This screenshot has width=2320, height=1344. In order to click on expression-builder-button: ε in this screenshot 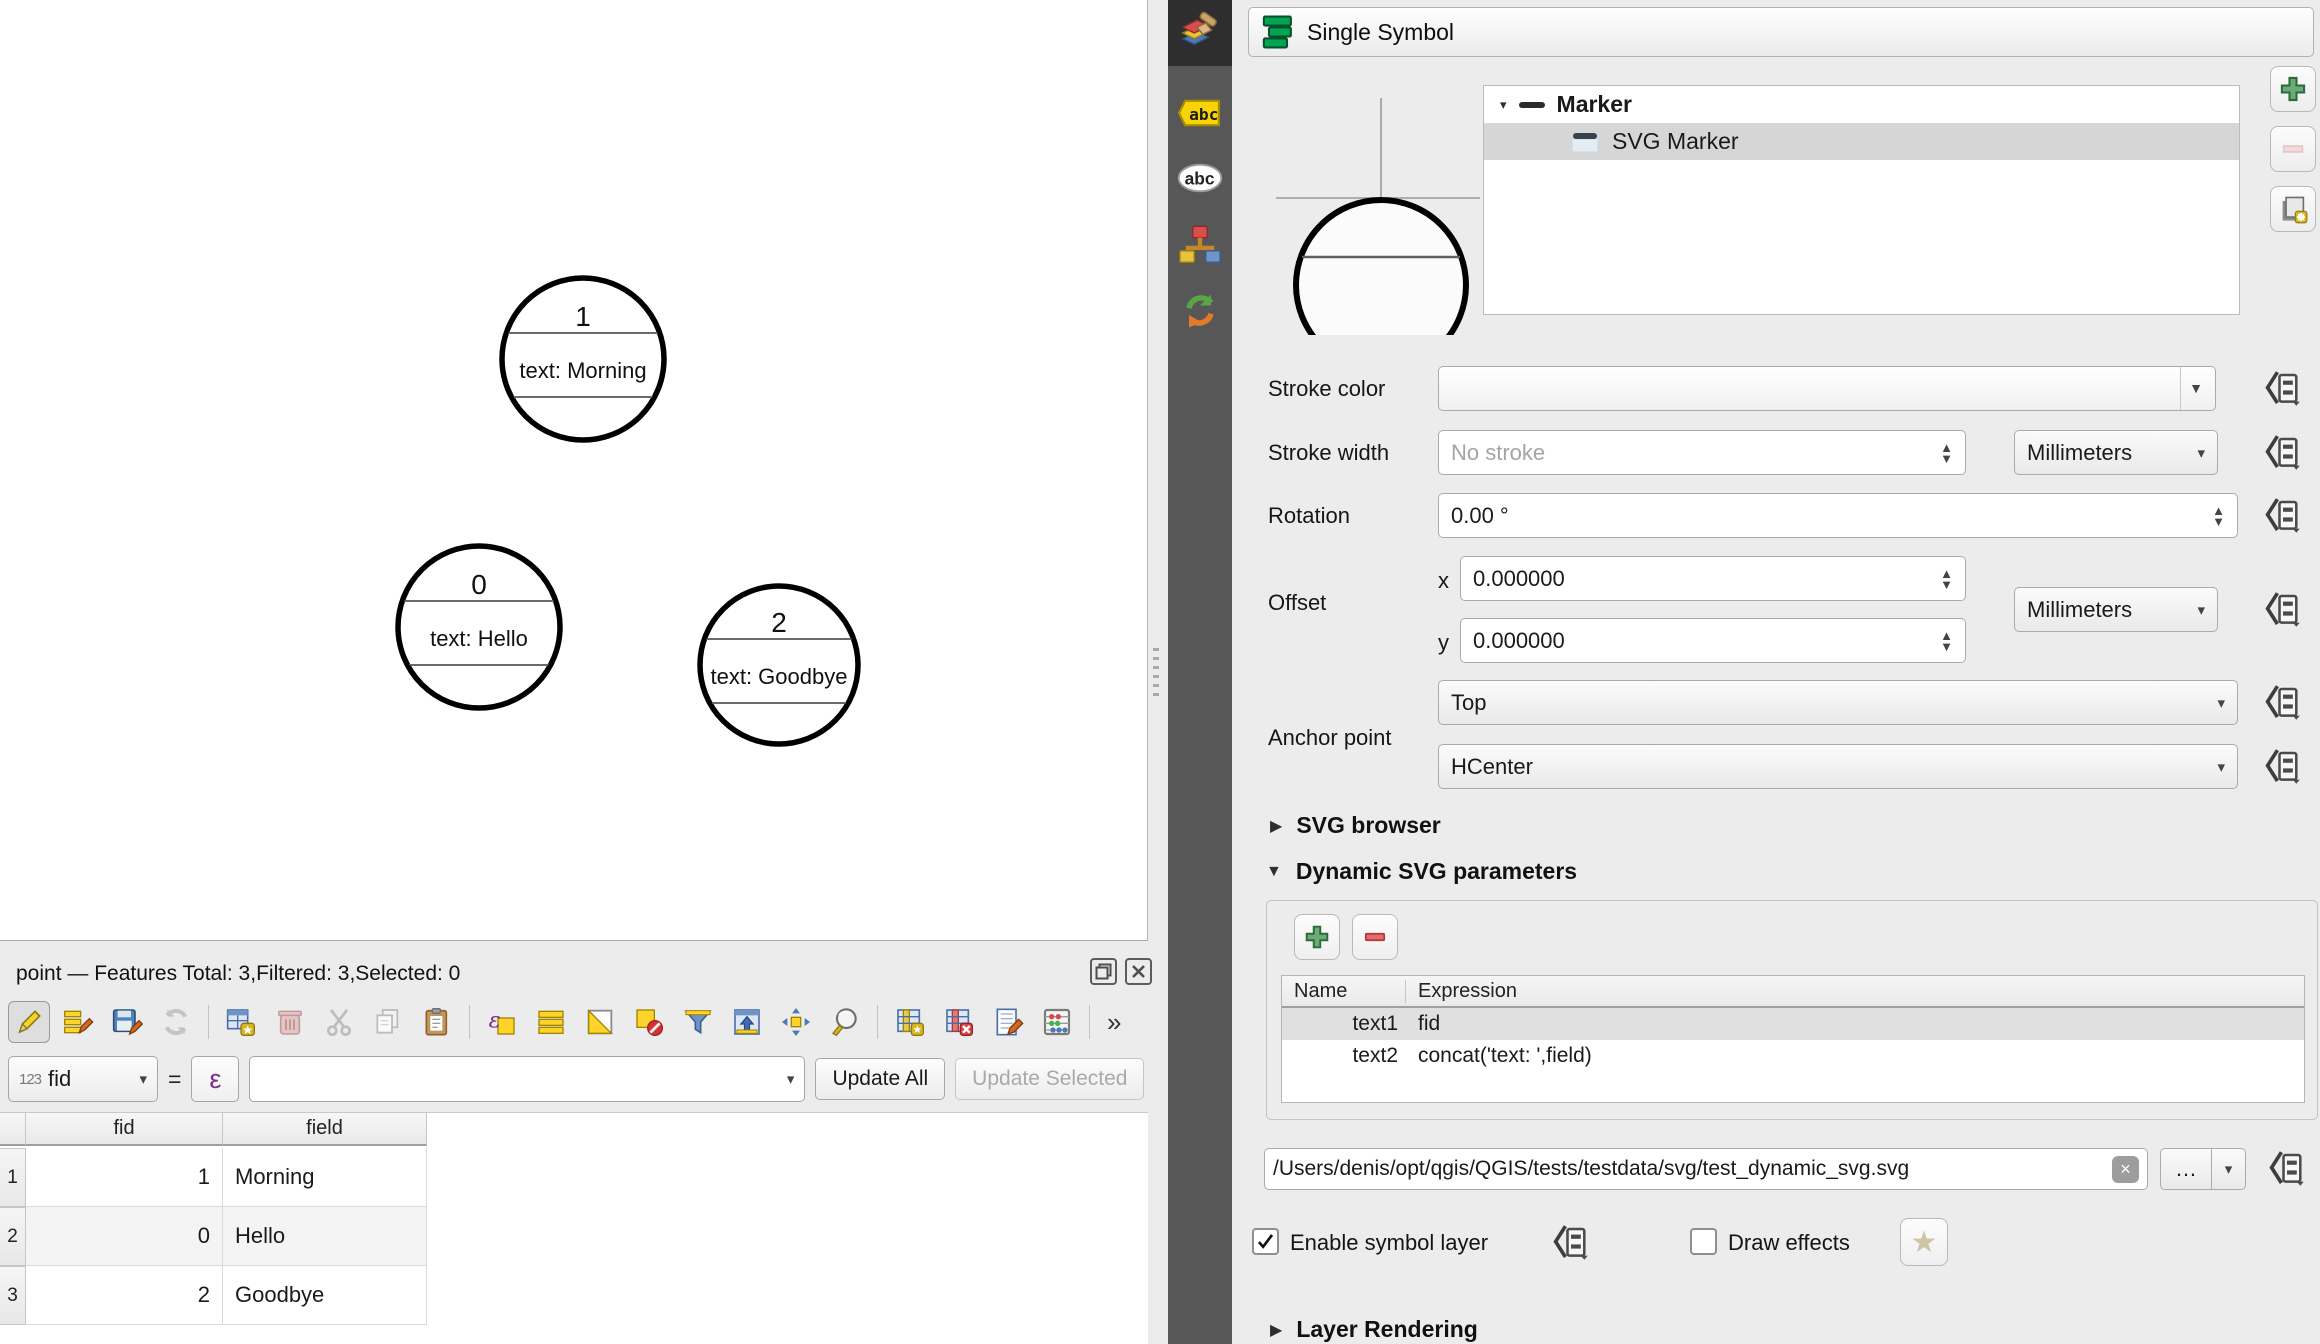, I will do `click(215, 1079)`.